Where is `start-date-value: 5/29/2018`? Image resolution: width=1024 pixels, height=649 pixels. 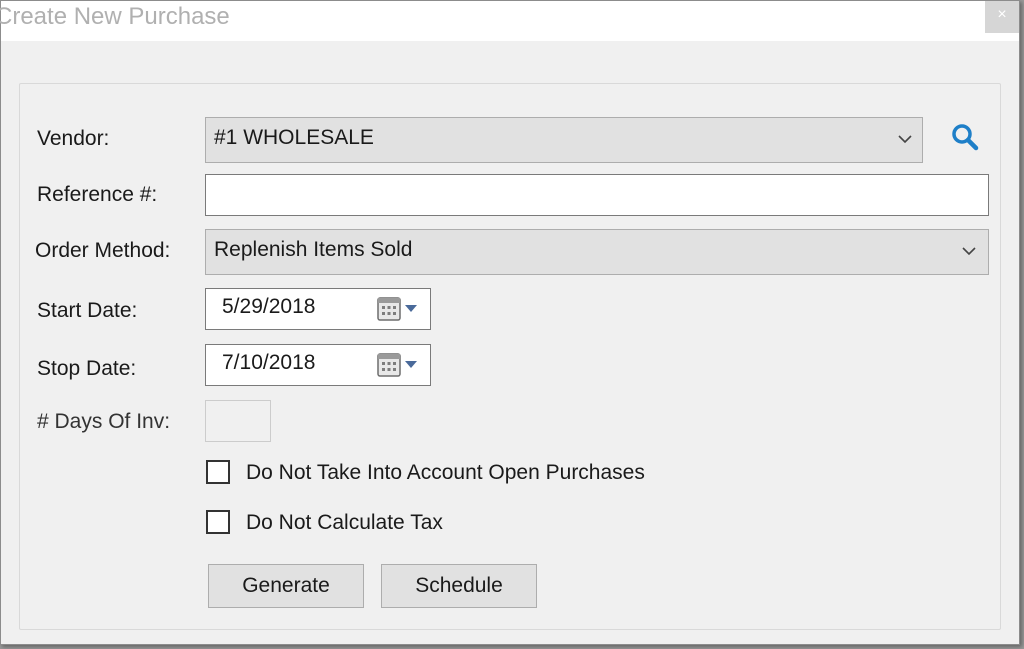
start-date-value: 5/29/2018 is located at coordinates (269, 306).